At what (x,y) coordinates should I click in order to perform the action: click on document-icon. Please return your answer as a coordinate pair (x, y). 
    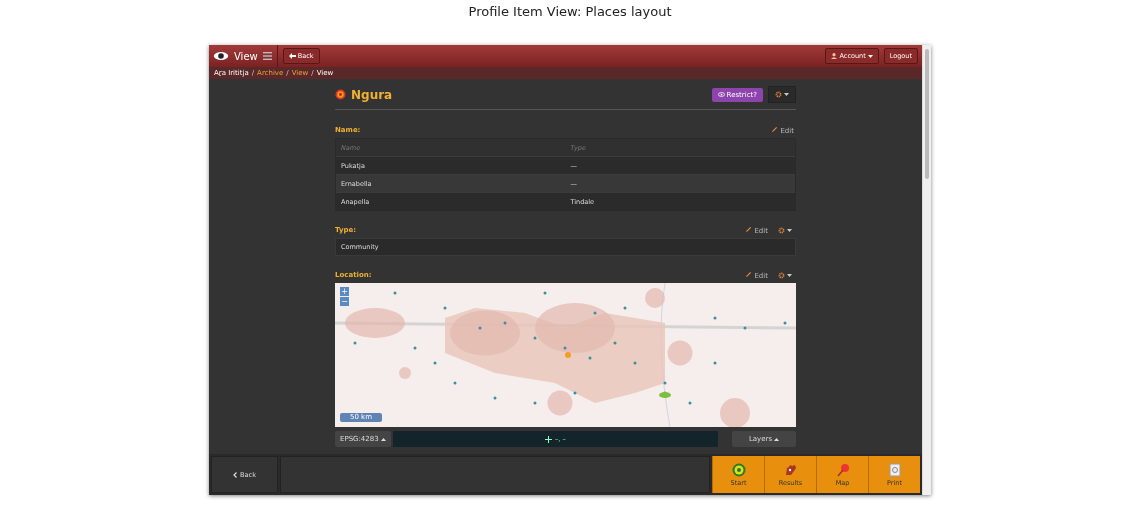
    Looking at the image, I should click on (894, 469).